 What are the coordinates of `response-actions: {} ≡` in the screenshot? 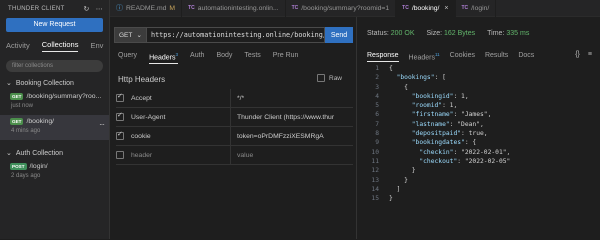 It's located at (583, 54).